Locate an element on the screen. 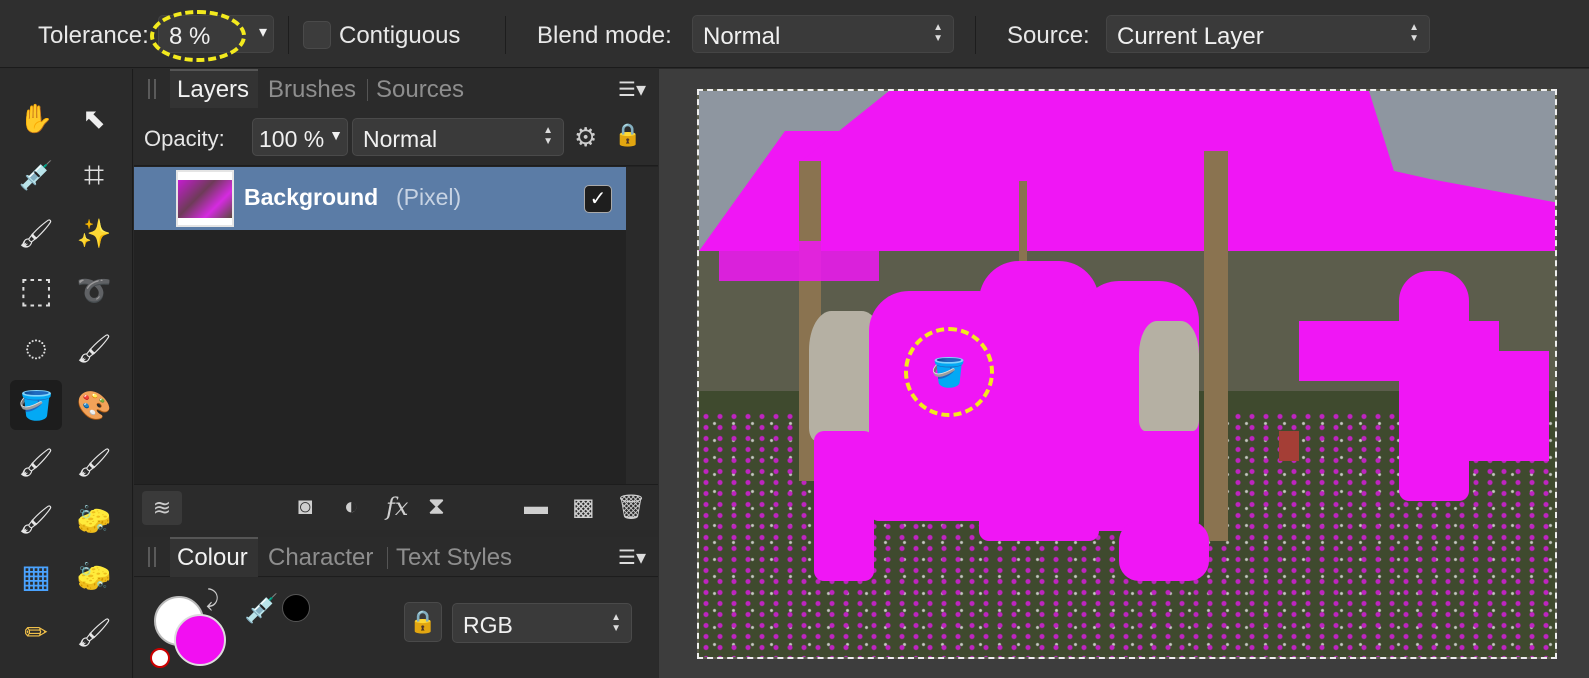 The image size is (1589, 678). picked-color-swatch is located at coordinates (296, 608).